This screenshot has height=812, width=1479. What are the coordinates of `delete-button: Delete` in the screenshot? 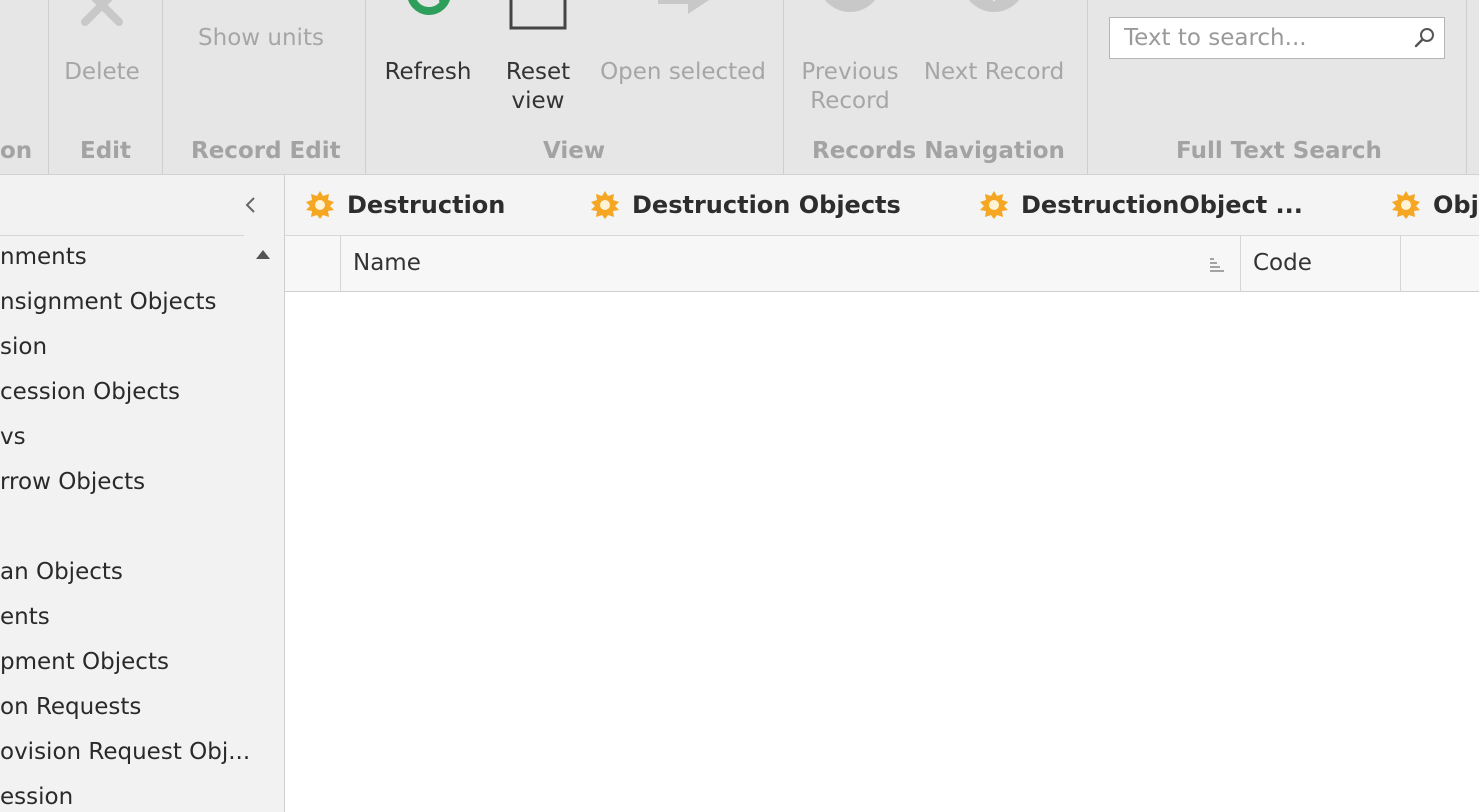 It's located at (102, 43).